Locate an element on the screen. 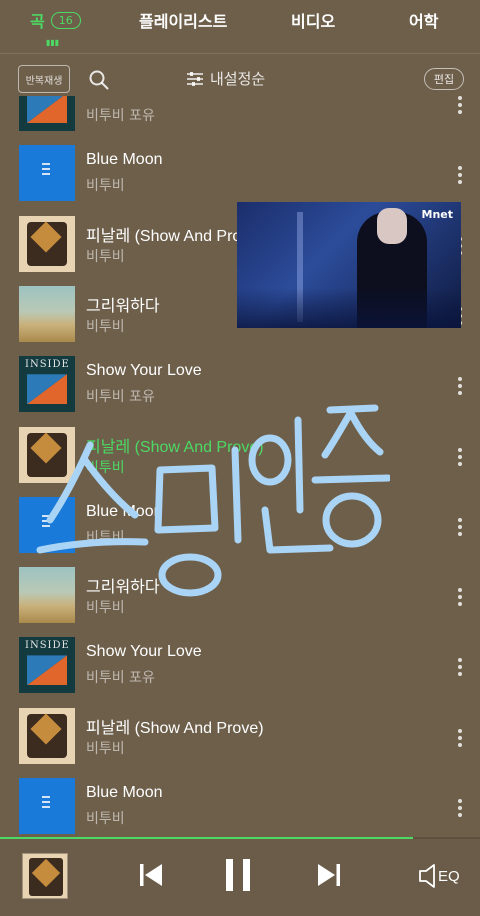 This screenshot has width=480, height=916. performer-face is located at coordinates (392, 226).